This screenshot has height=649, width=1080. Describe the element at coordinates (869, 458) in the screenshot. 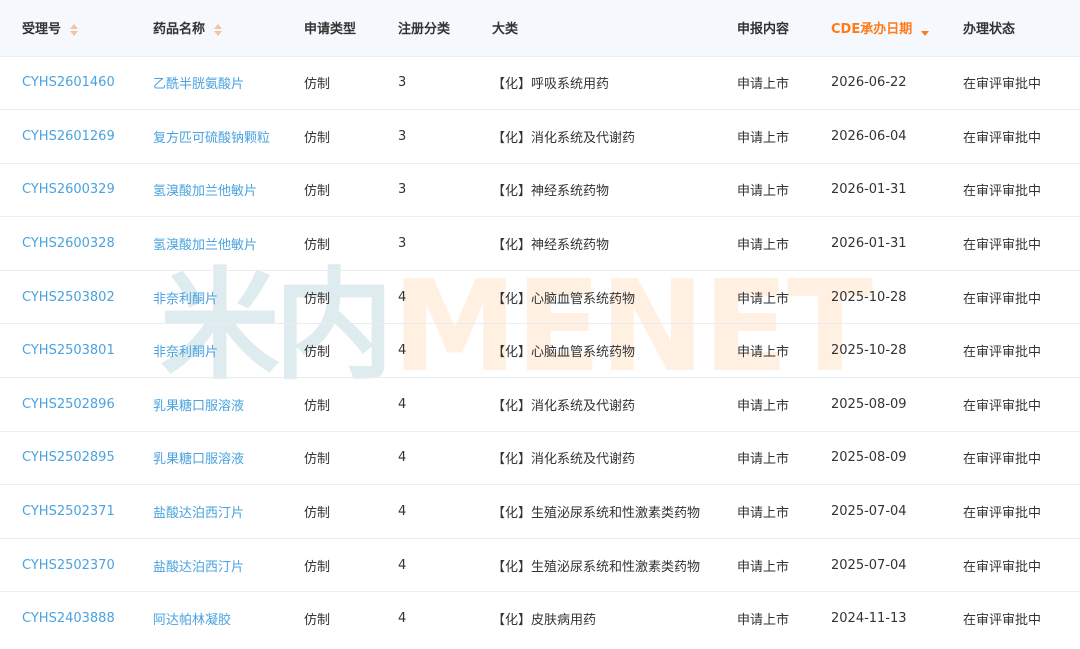

I see `cell-cde-date: 2025-08-09` at that location.